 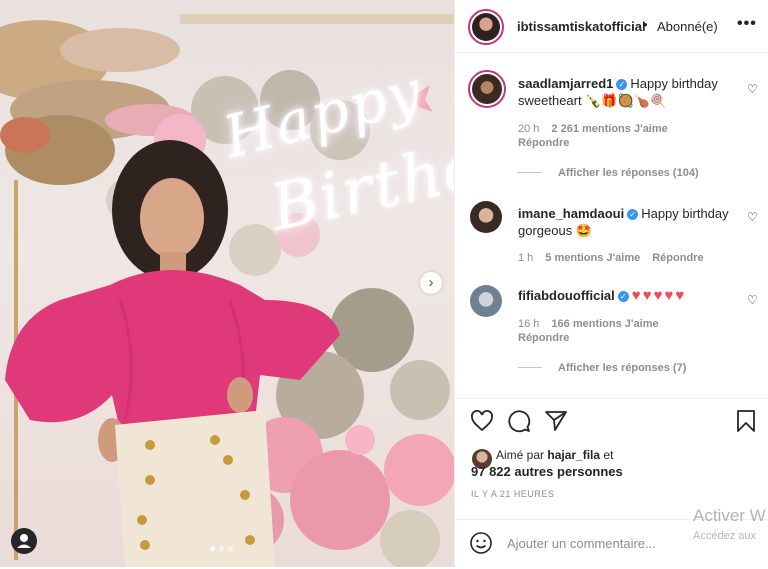 I want to click on comment-username: saadlamjarred1, so click(x=565, y=83).